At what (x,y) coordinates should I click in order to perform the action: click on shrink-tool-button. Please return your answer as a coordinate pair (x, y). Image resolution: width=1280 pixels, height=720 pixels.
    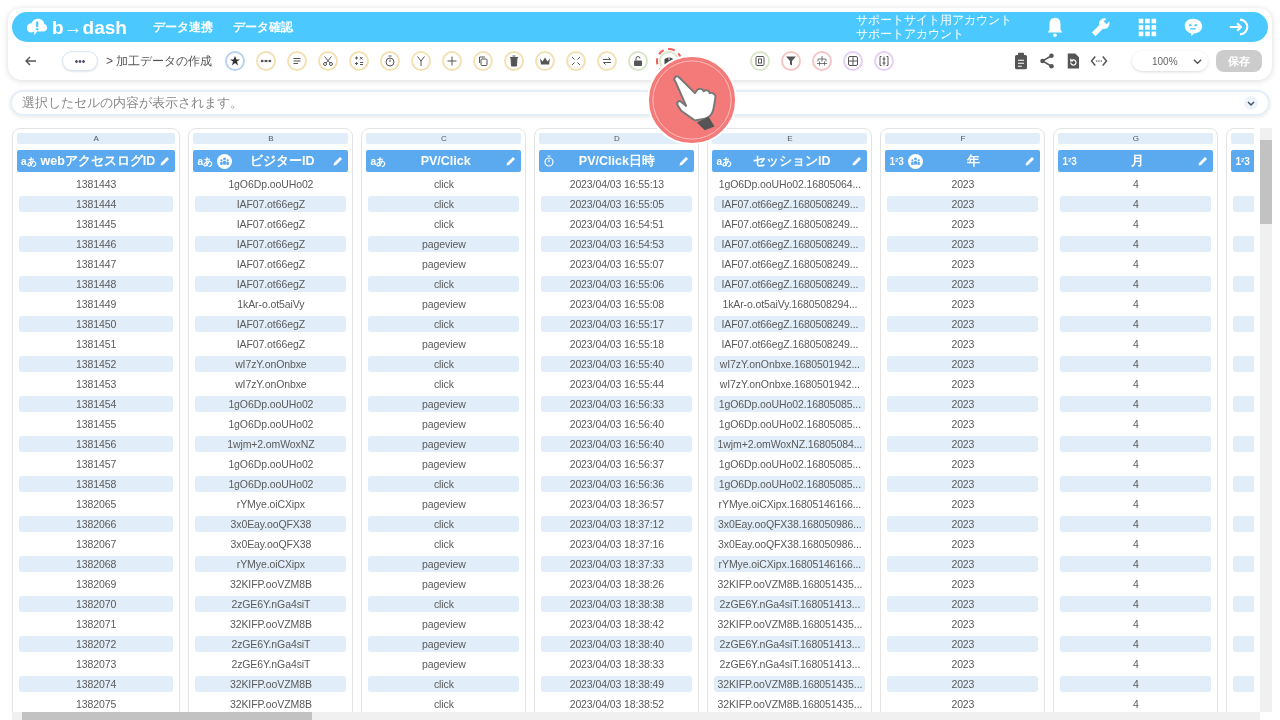
    Looking at the image, I should click on (576, 61).